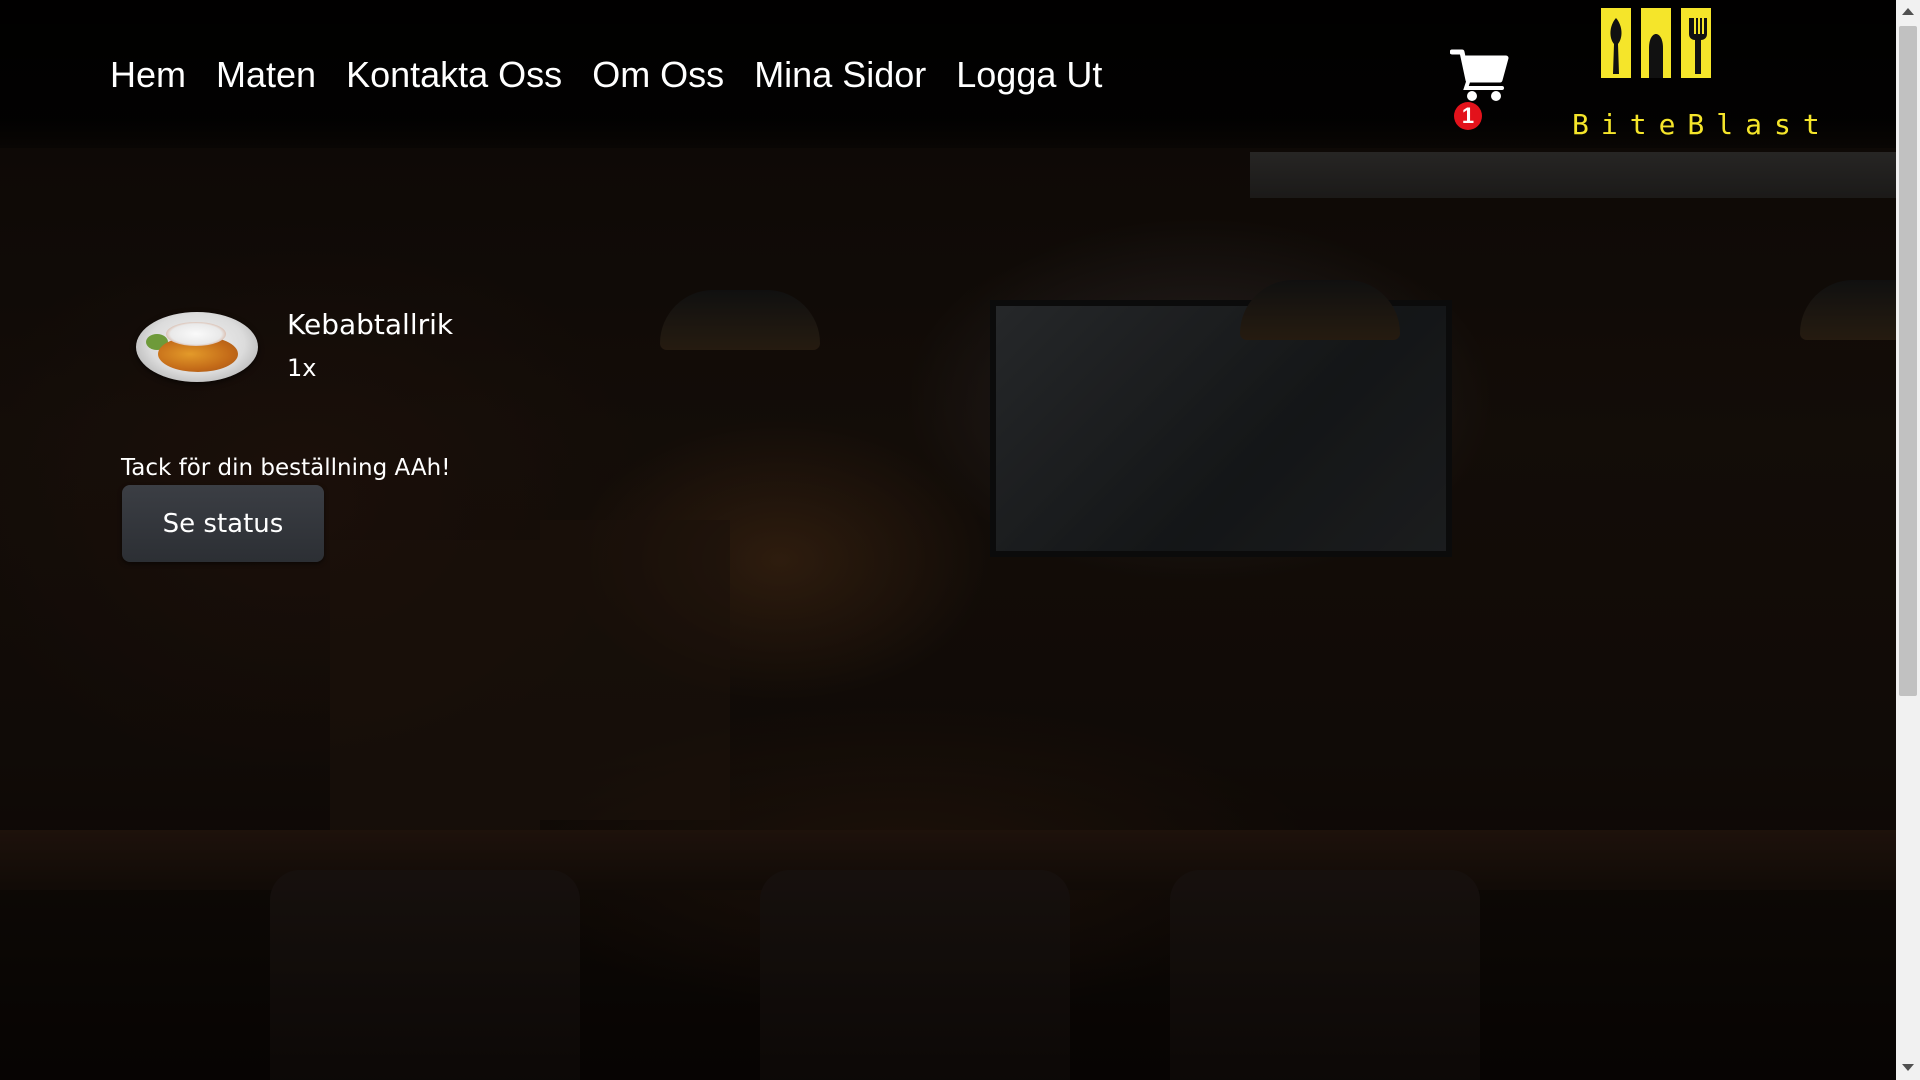 The height and width of the screenshot is (1080, 1920). Describe the element at coordinates (1908, 1067) in the screenshot. I see `scroll-down-arrow-icon` at that location.